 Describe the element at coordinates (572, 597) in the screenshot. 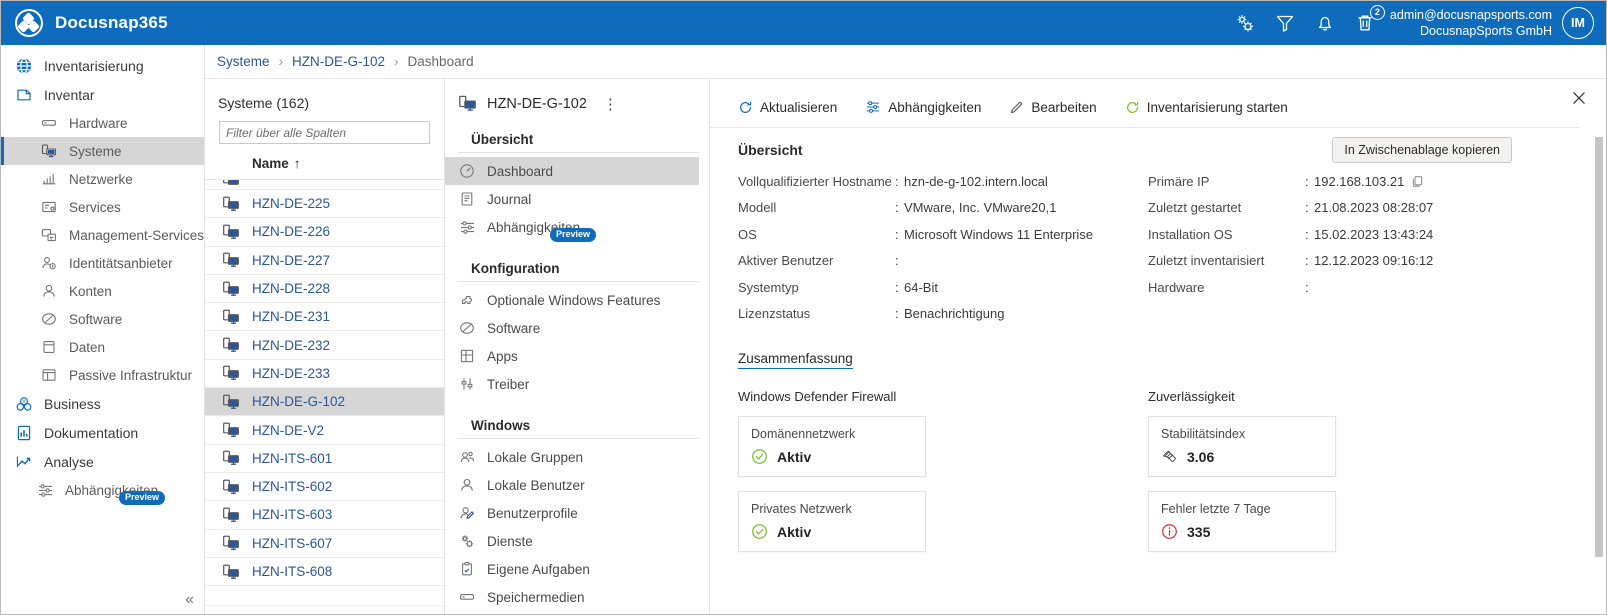

I see `detail-nav-item-speichermedien: Speichermedien` at that location.